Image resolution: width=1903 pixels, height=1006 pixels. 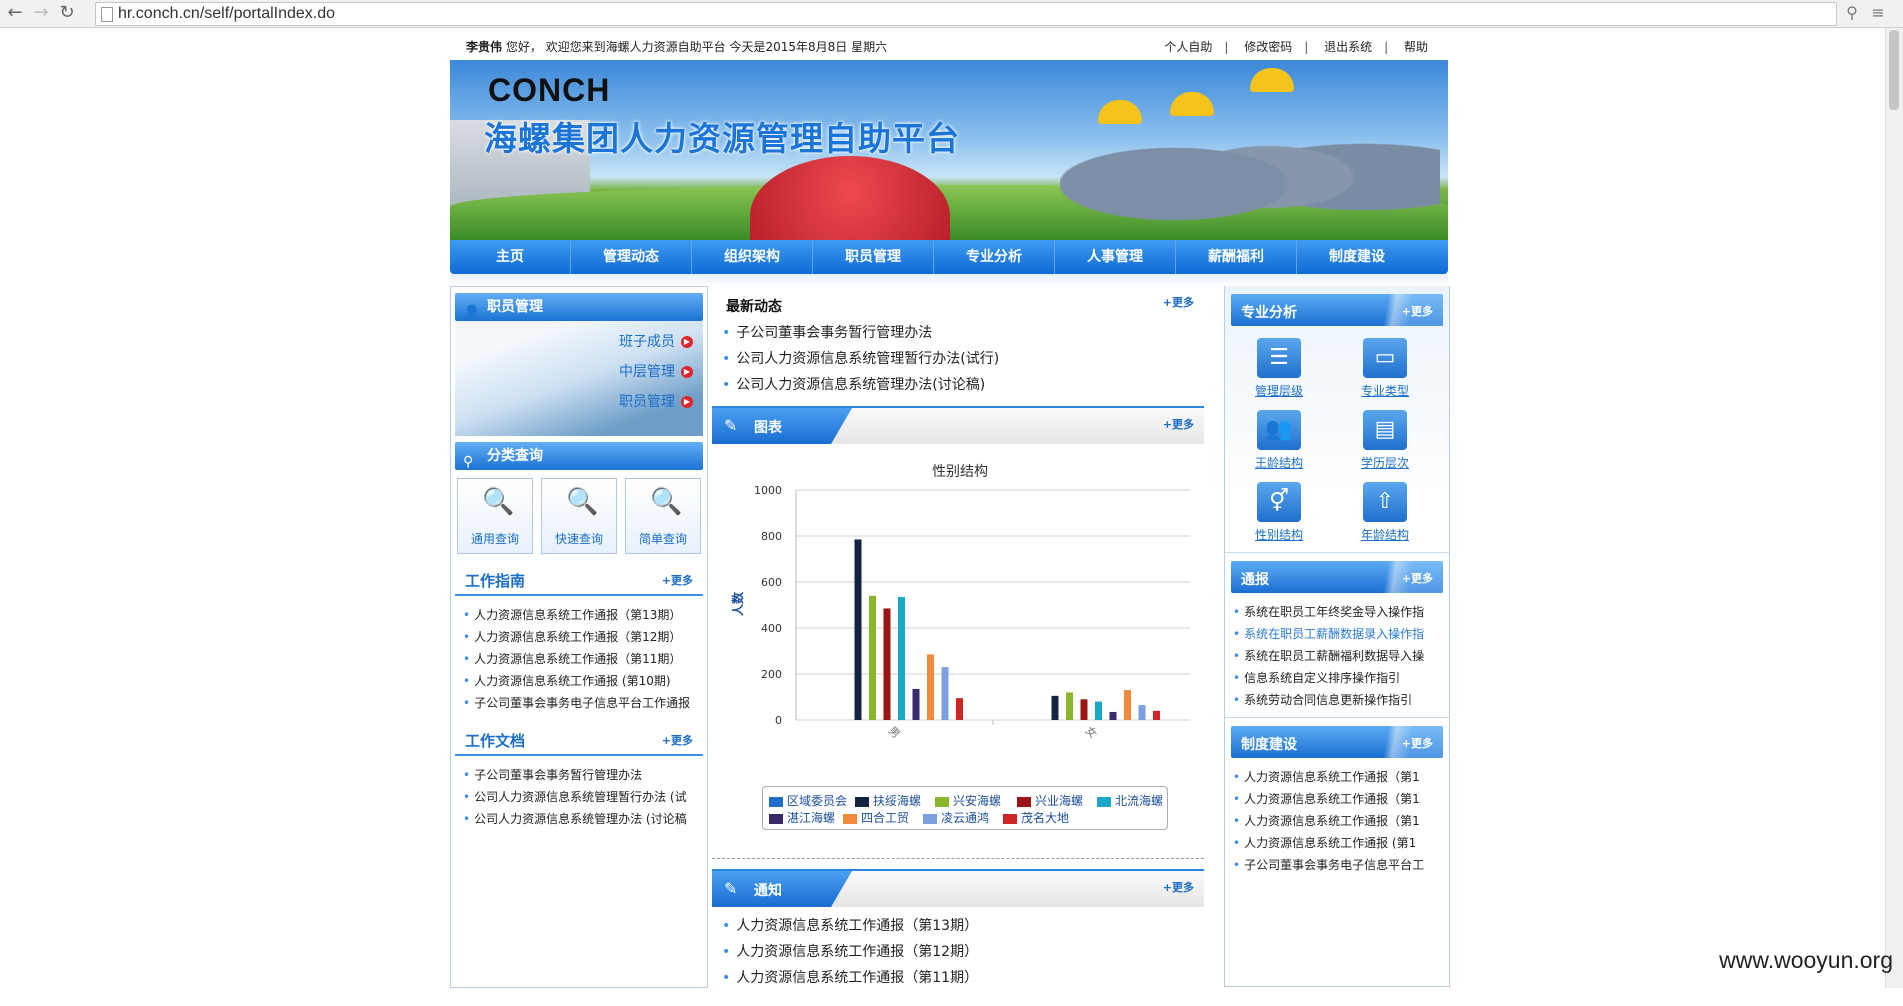 I want to click on notice-more-link: +更多, so click(x=1178, y=887).